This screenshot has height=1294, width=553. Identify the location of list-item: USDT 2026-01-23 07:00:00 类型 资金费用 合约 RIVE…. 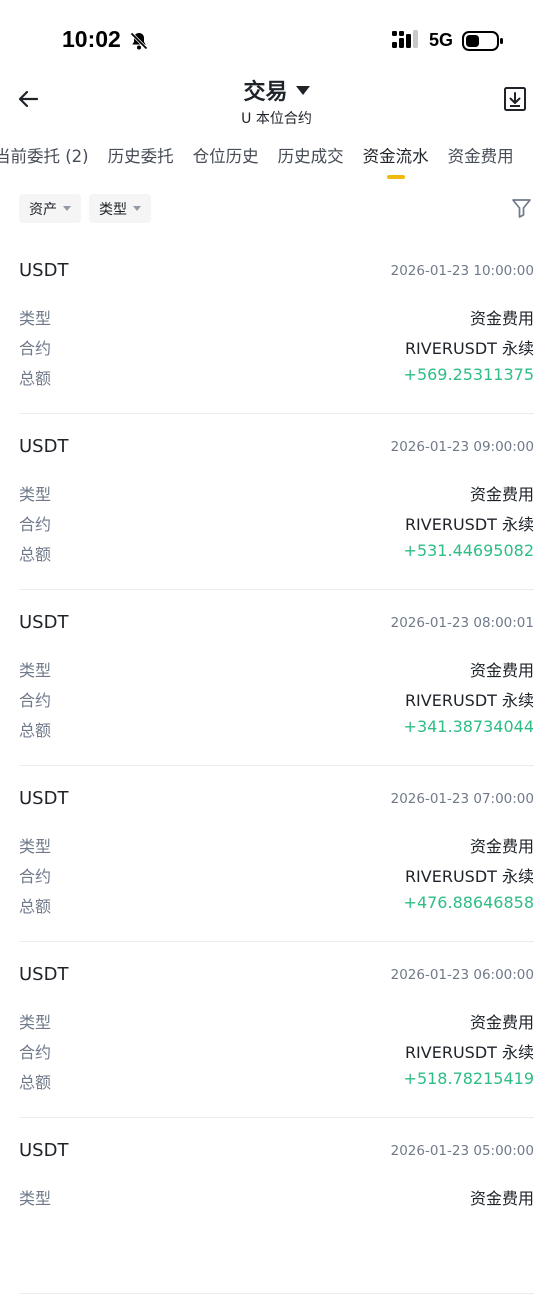
(276, 854).